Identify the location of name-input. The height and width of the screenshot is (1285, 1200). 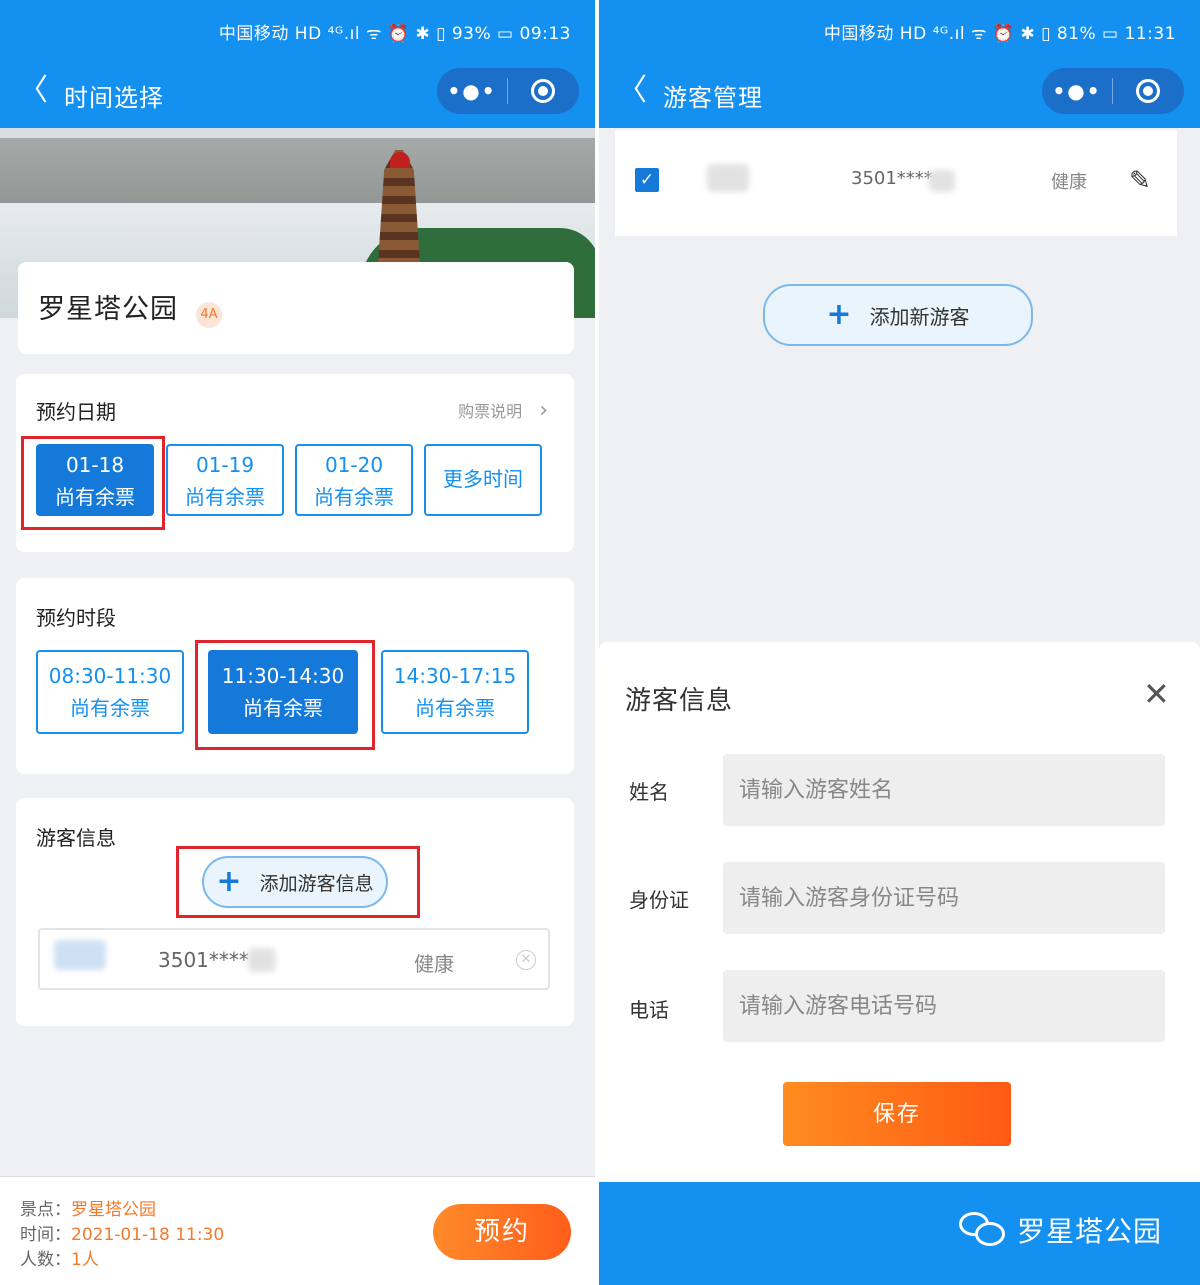
(944, 790).